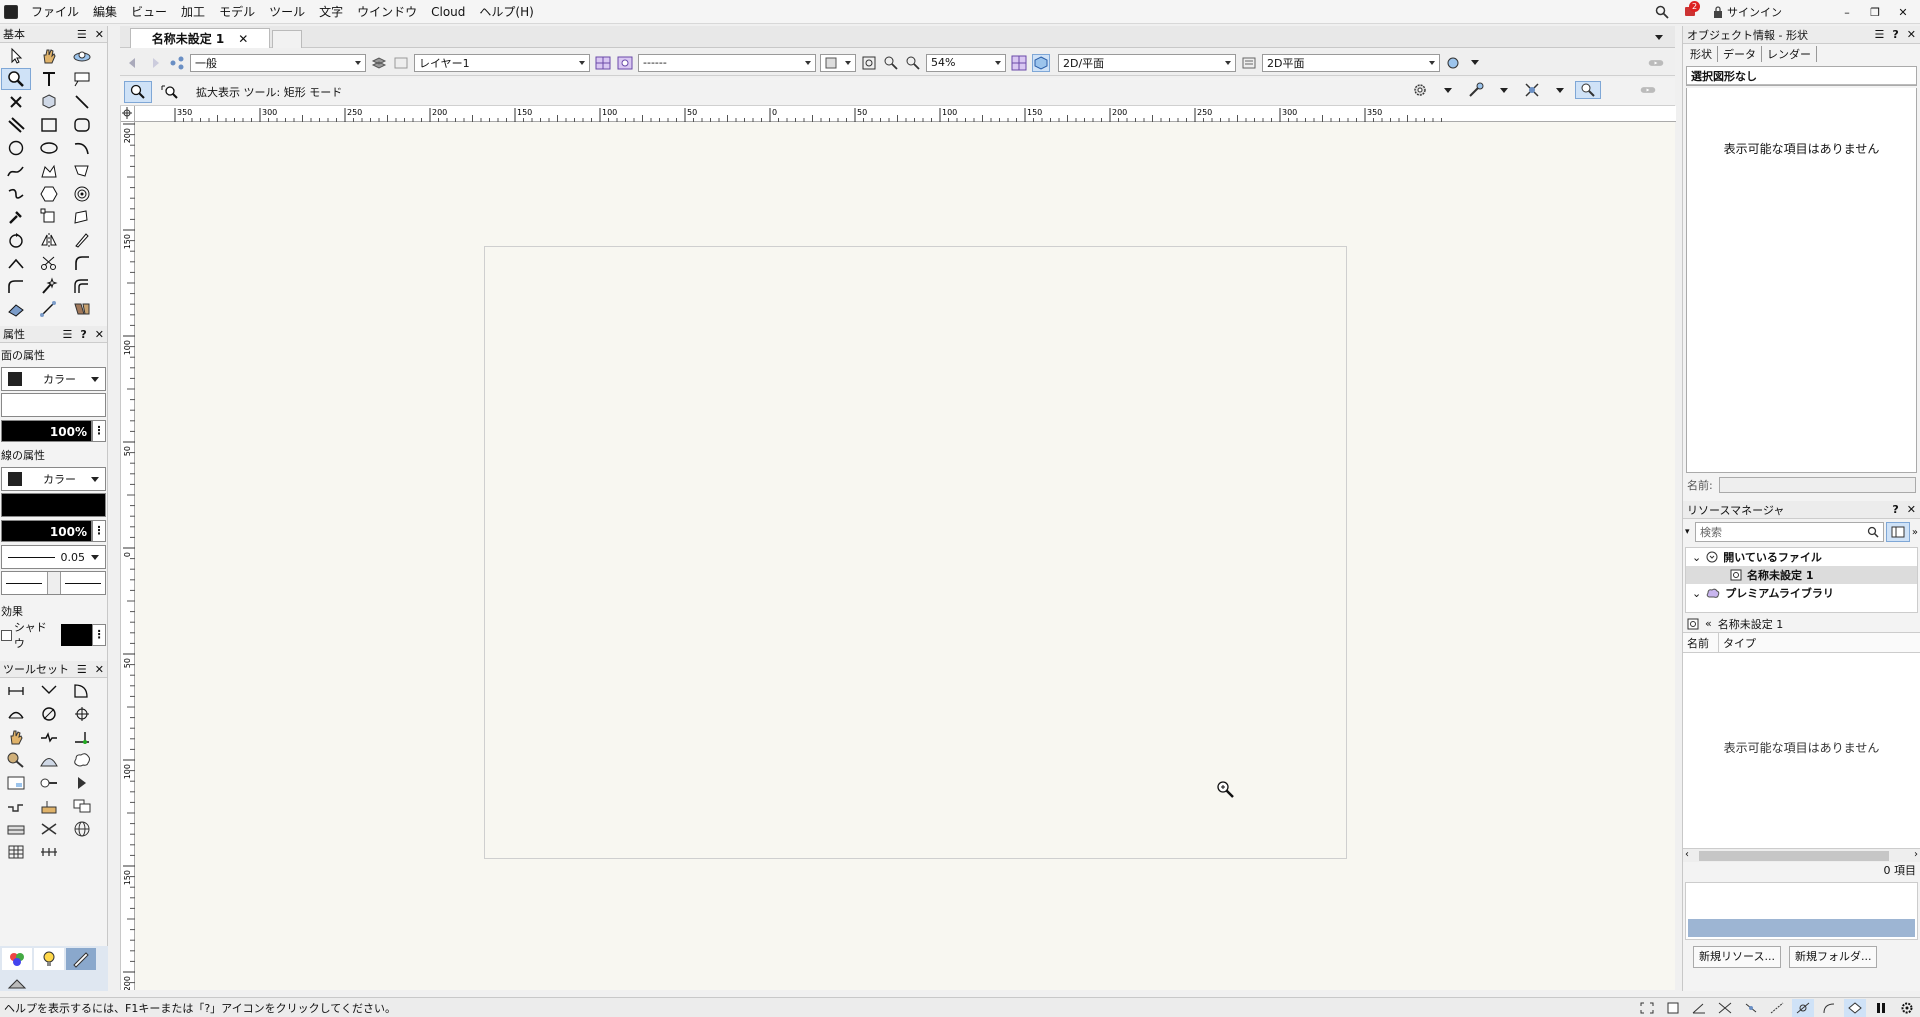 Image resolution: width=1920 pixels, height=1017 pixels. Describe the element at coordinates (82, 171) in the screenshot. I see `polygon-tool` at that location.